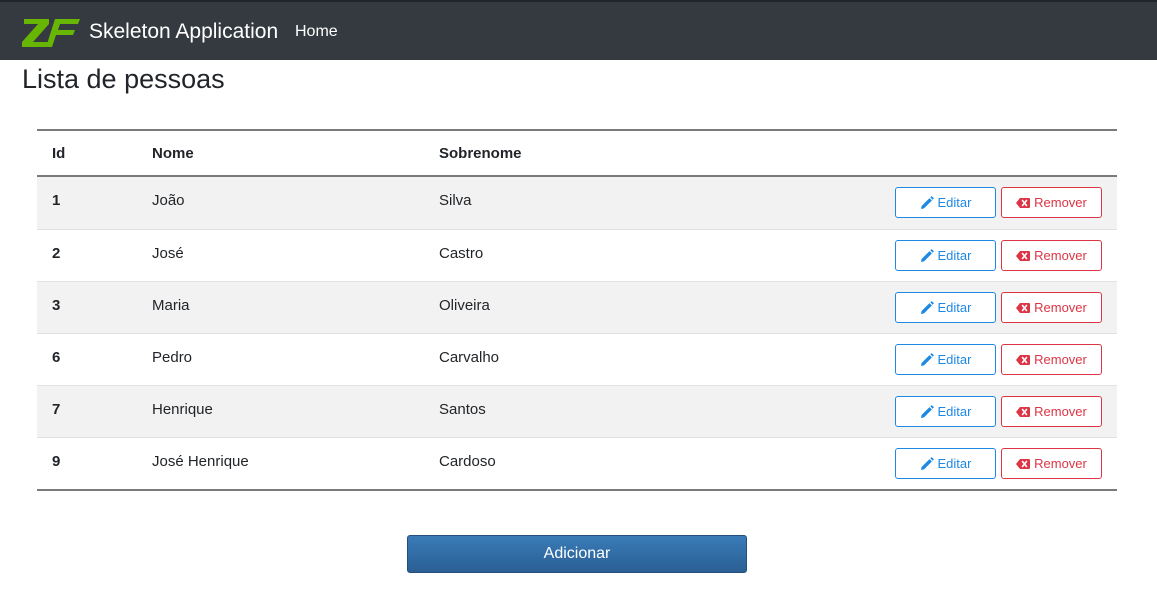 This screenshot has height=602, width=1157. What do you see at coordinates (172, 357) in the screenshot?
I see `cell-nome: Pedro` at bounding box center [172, 357].